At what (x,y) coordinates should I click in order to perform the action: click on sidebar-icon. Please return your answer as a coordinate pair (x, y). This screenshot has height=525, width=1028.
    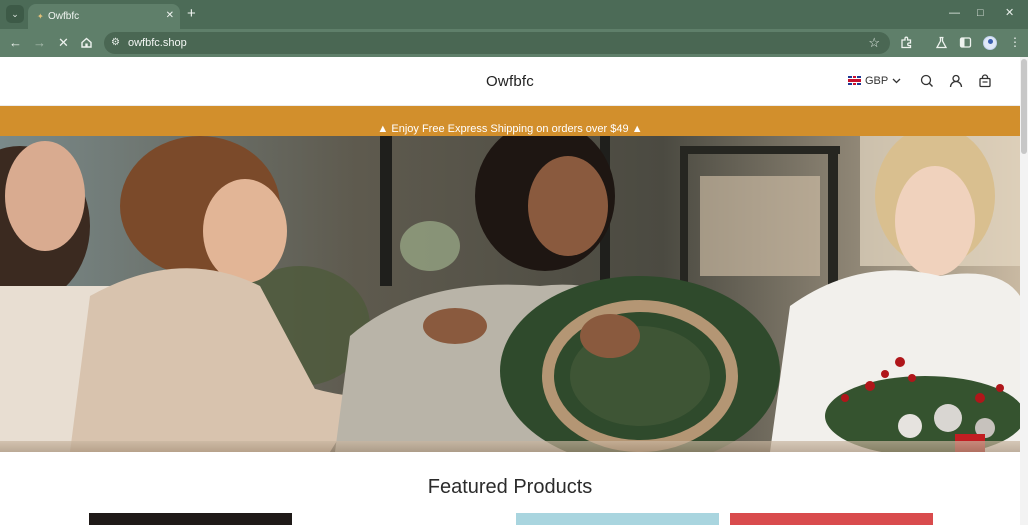
    Looking at the image, I should click on (965, 42).